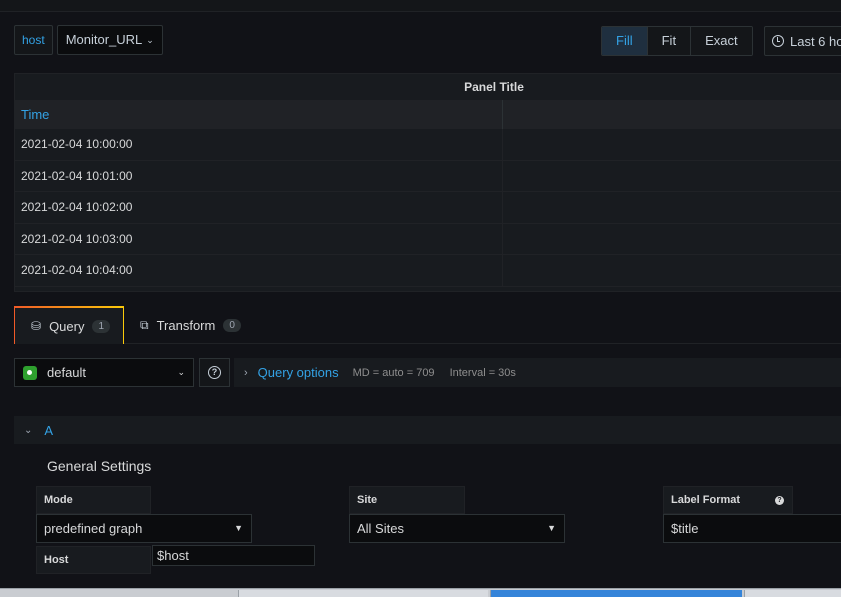  What do you see at coordinates (420, 6) in the screenshot?
I see `top-bar` at bounding box center [420, 6].